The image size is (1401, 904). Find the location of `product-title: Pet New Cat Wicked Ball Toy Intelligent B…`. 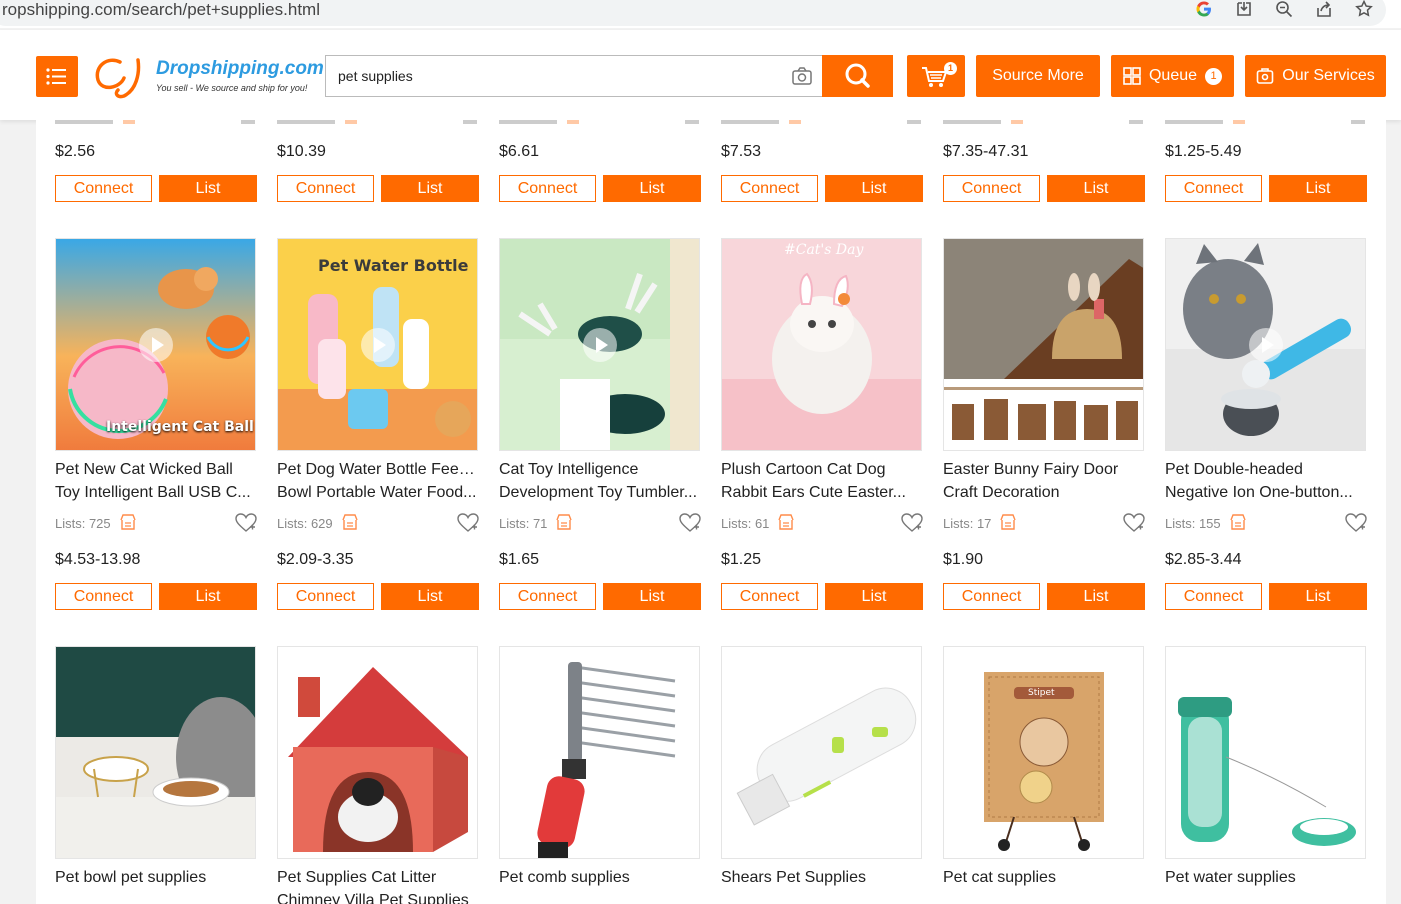

product-title: Pet New Cat Wicked Ball Toy Intelligent B… is located at coordinates (156, 481).